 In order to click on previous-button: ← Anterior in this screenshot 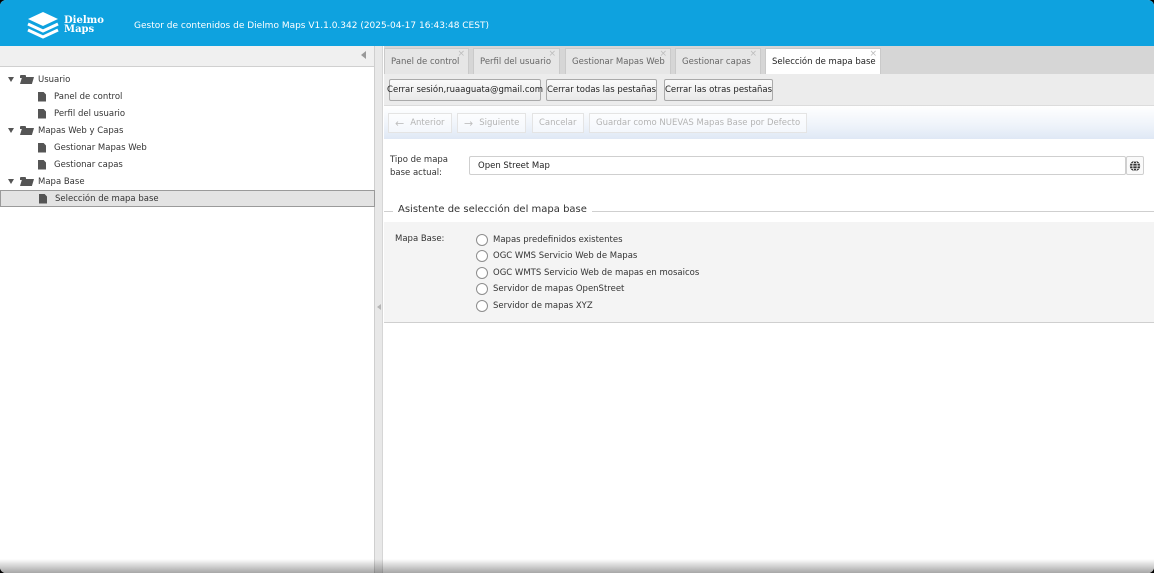, I will do `click(420, 123)`.